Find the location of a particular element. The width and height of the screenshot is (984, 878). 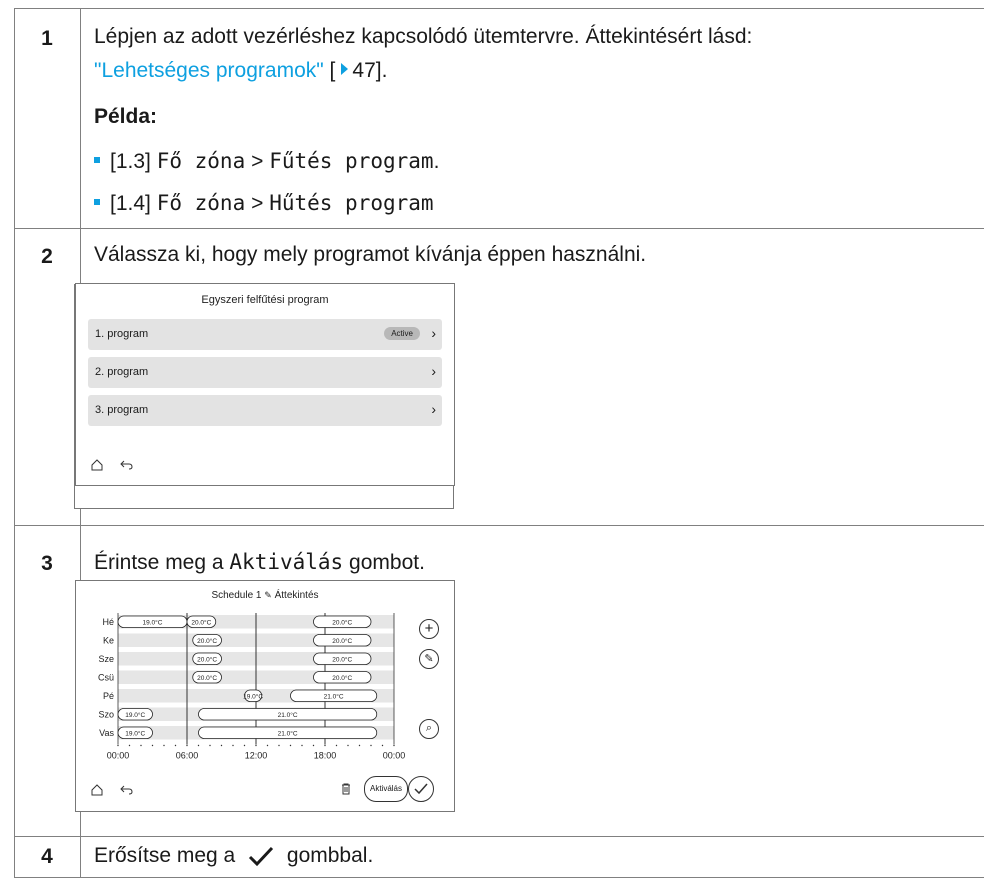

step-reference: "Lehetséges programok" [47]. is located at coordinates (241, 70).